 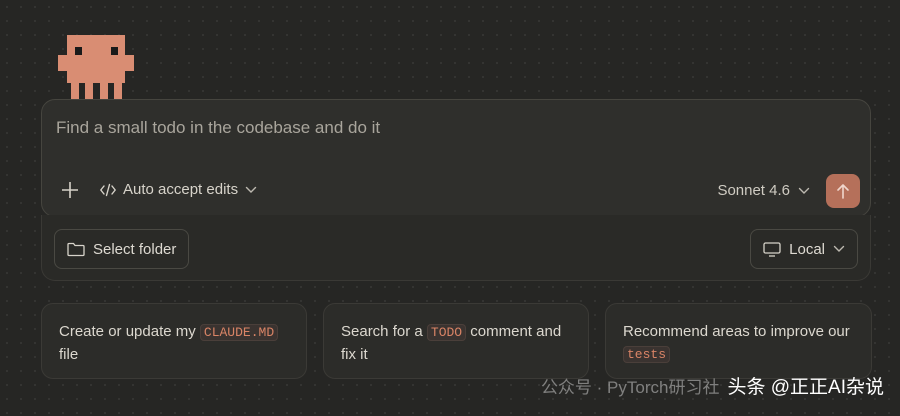 I want to click on select-folder-label: Select folder, so click(x=135, y=249).